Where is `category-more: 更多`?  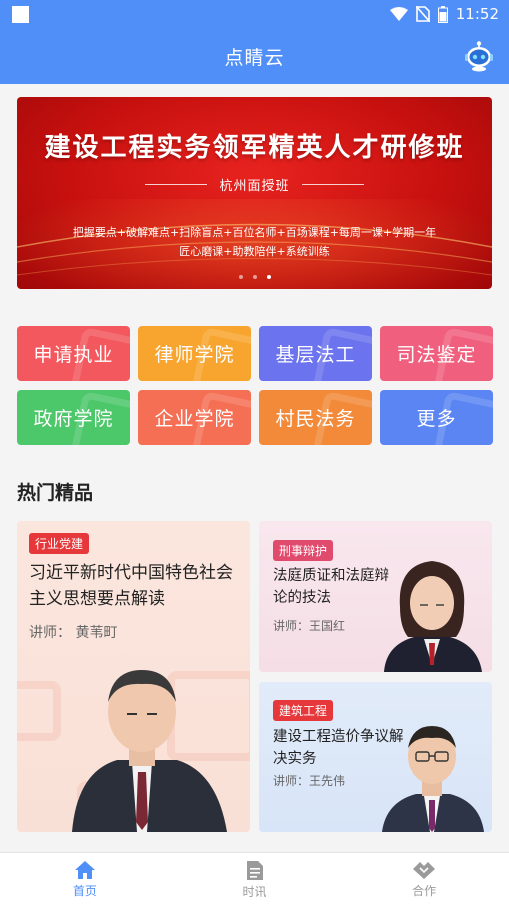
category-more: 更多 is located at coordinates (436, 417).